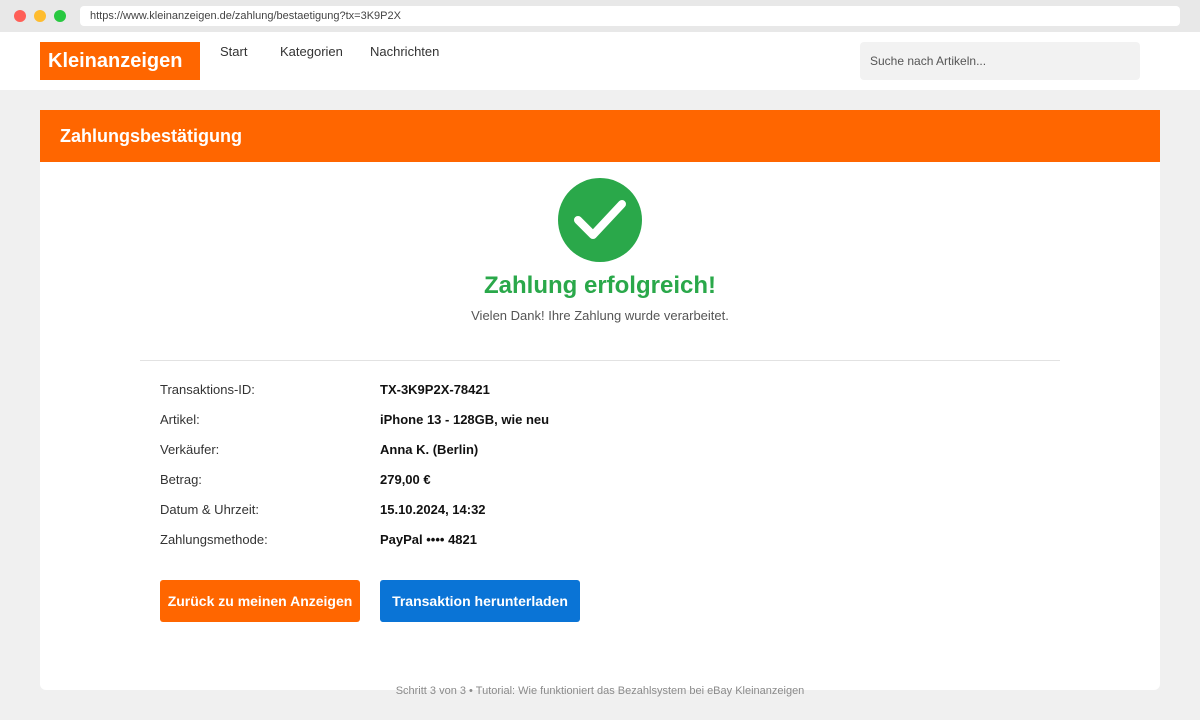 The image size is (1200, 720). What do you see at coordinates (600, 360) in the screenshot?
I see `divider` at bounding box center [600, 360].